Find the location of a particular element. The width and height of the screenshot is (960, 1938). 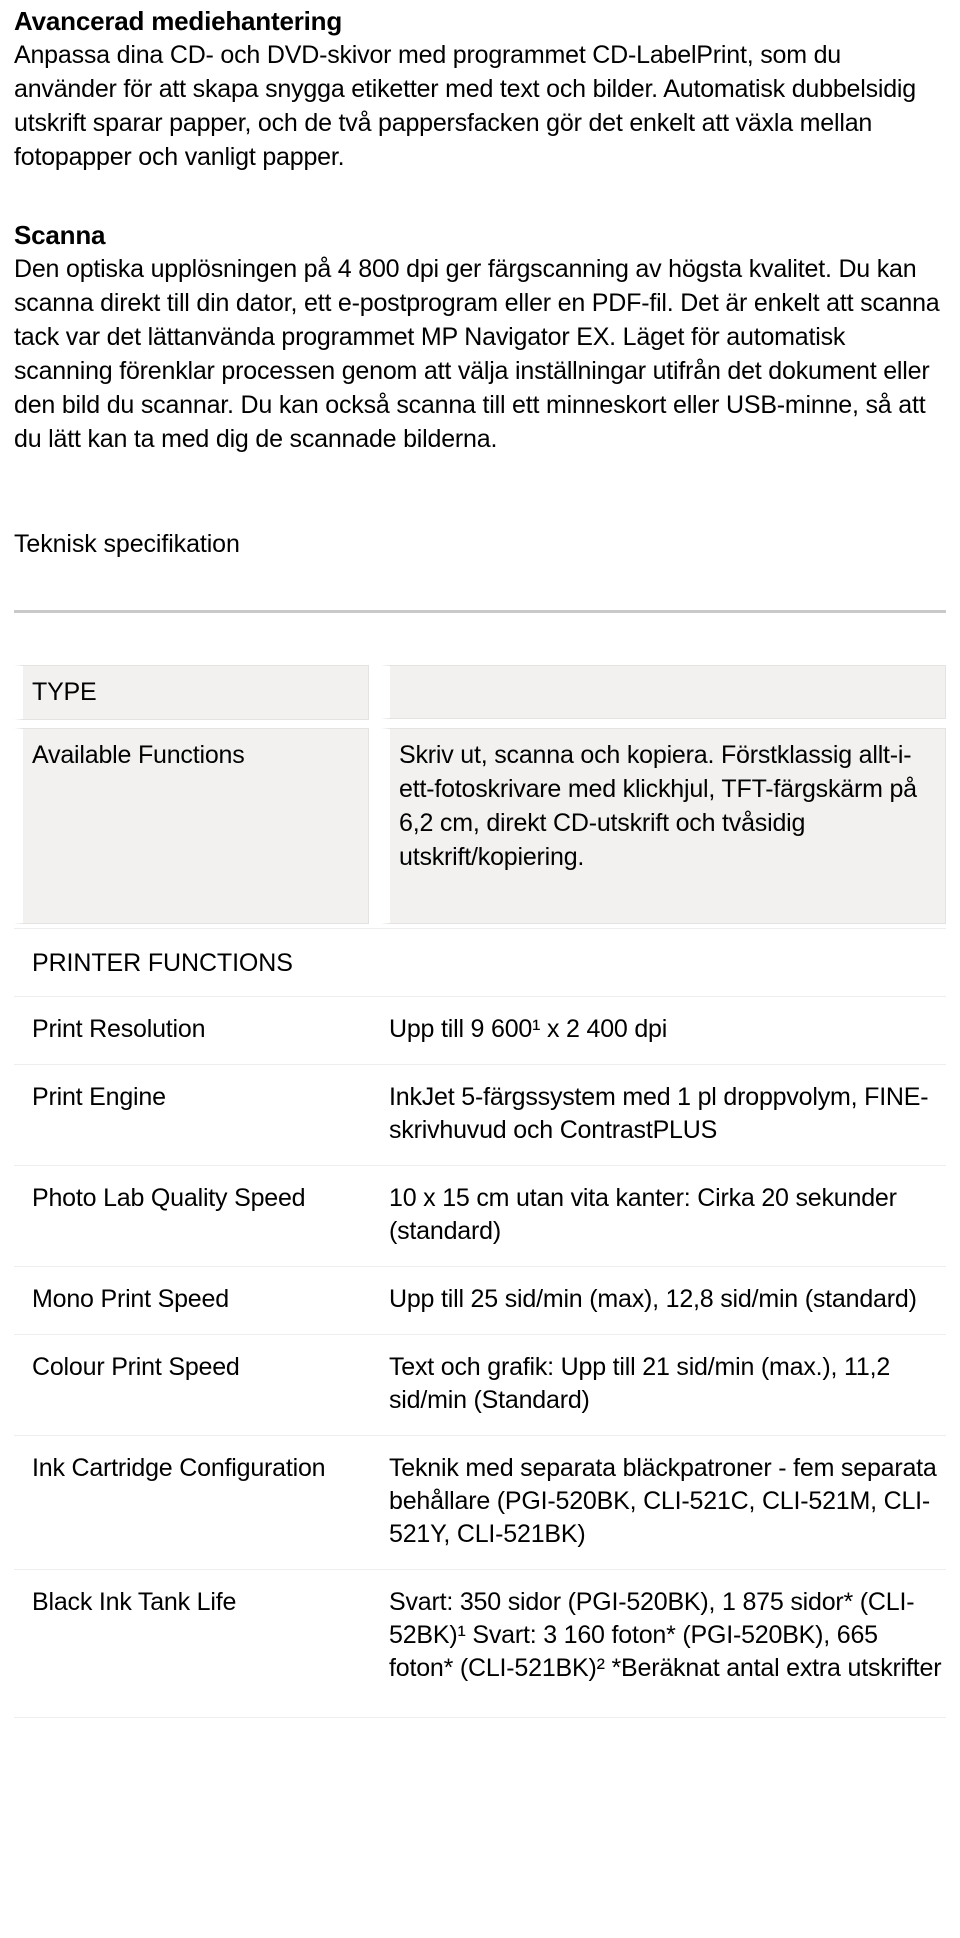

spec-label: Photo Lab Quality Speed is located at coordinates (169, 1198).